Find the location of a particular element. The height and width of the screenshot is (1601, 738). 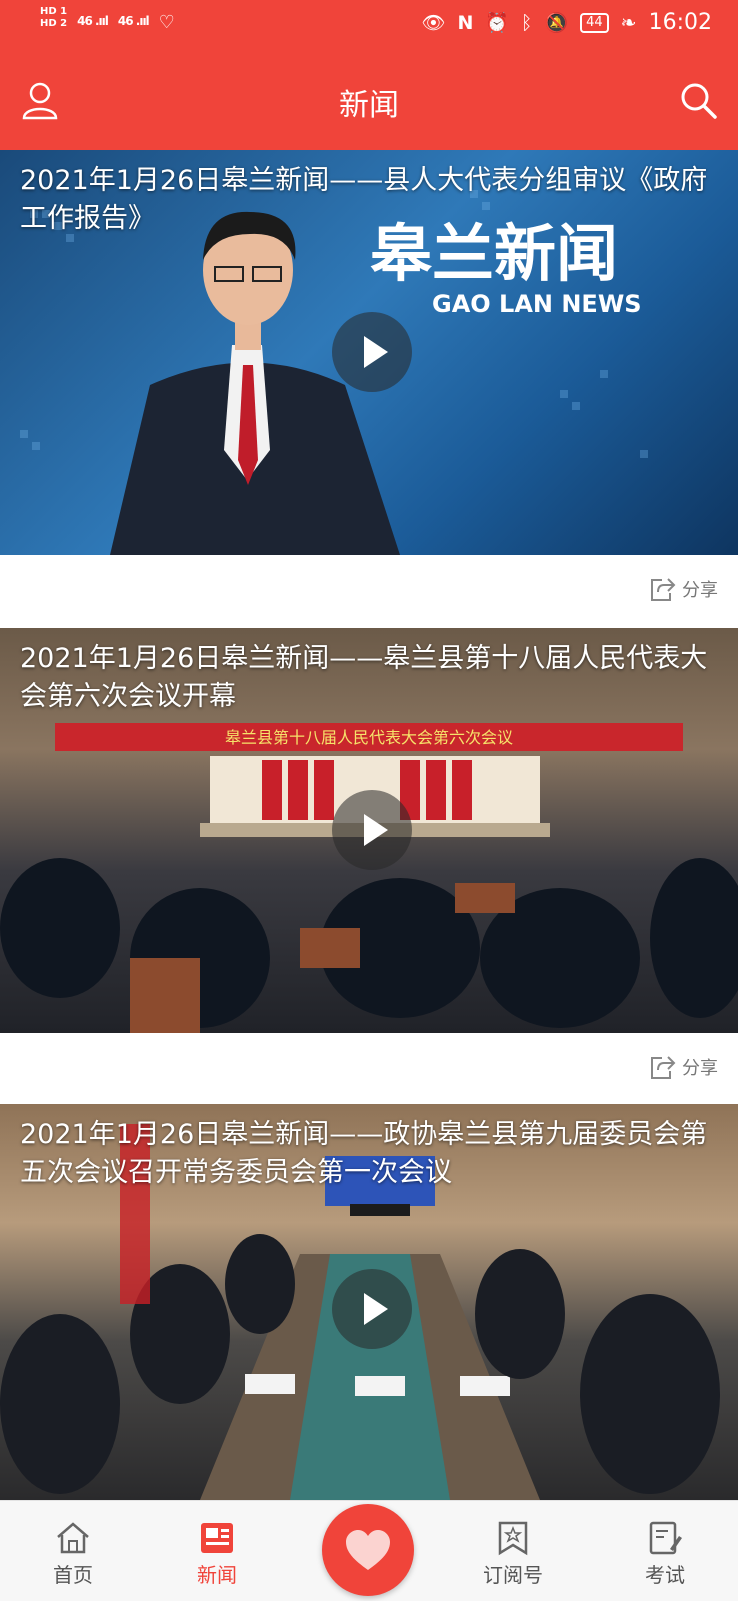

tab-subscribe: 订阅号 is located at coordinates (513, 1551).